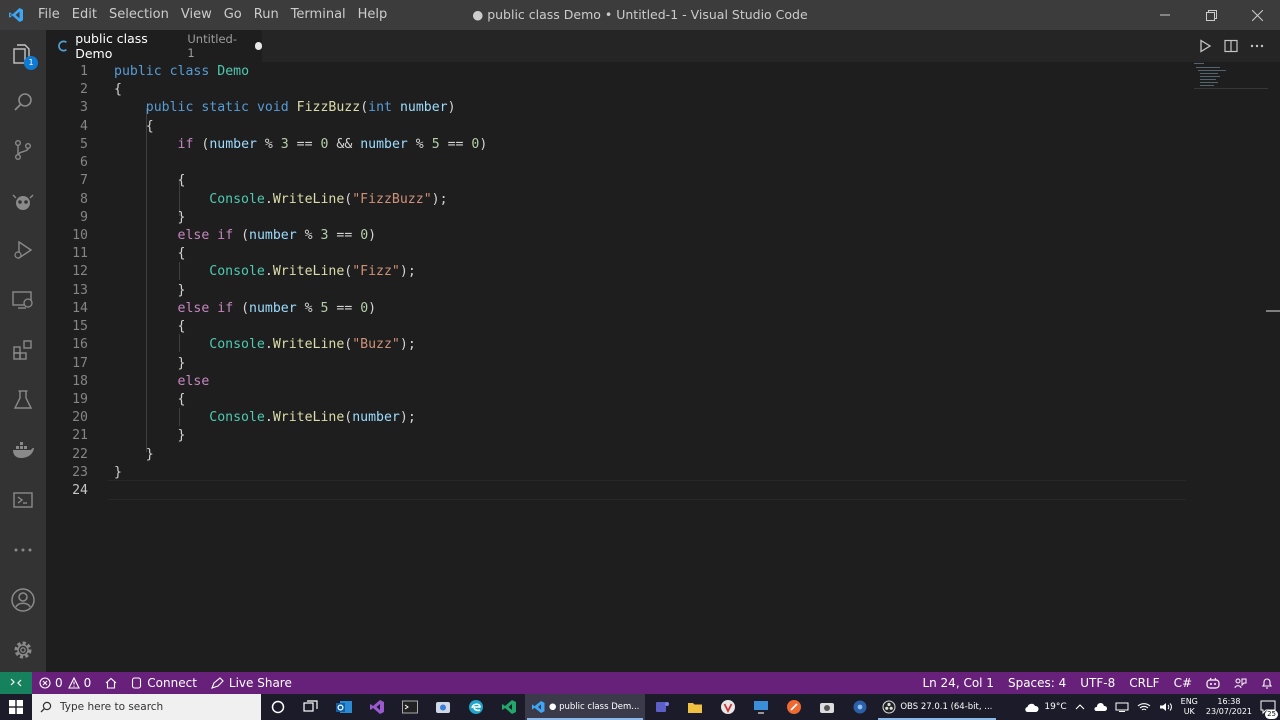  I want to click on file-explorer-icon, so click(694, 707).